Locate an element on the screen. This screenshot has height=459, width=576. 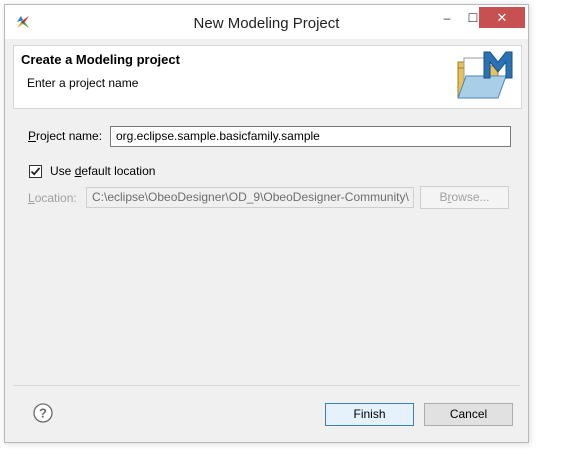
use-default-label-rest: efault location is located at coordinates (118, 171).